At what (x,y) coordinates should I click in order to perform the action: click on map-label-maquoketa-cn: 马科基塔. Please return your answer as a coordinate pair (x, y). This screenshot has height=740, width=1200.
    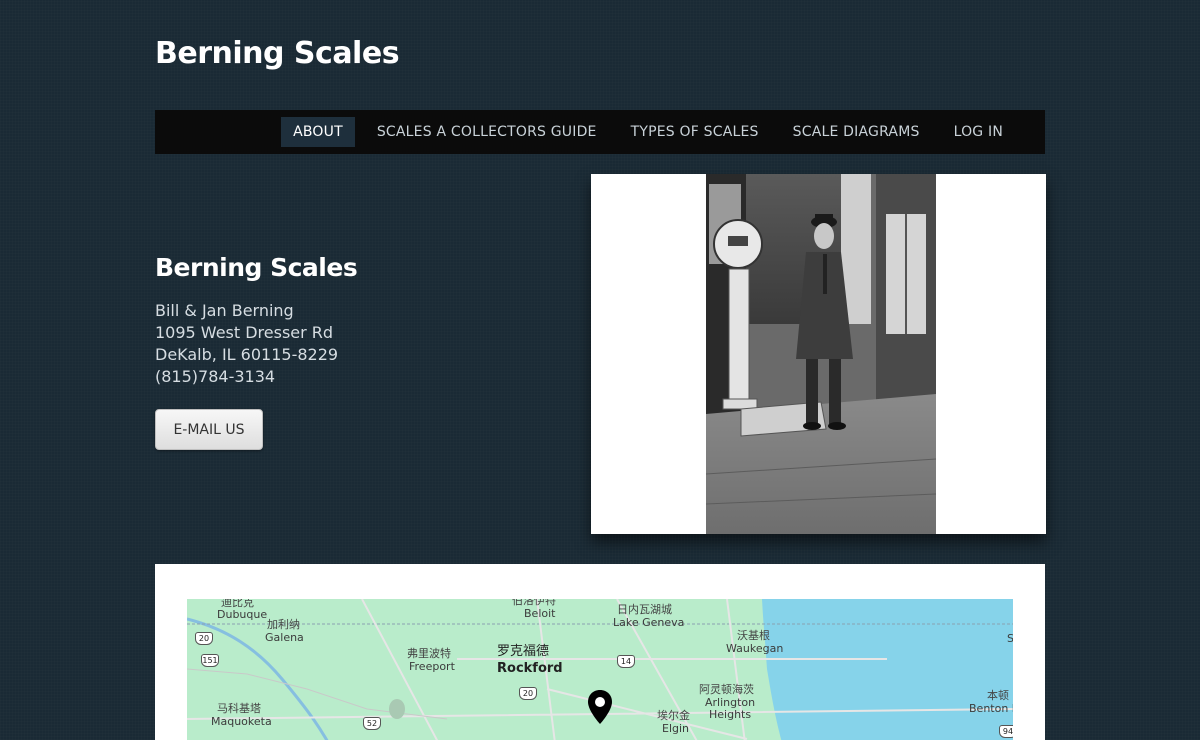
    Looking at the image, I should click on (239, 708).